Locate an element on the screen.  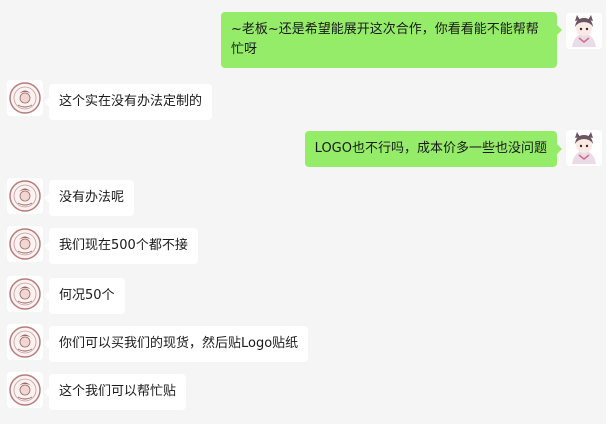
message-text: 我们现在500个都不接 is located at coordinates (123, 245).